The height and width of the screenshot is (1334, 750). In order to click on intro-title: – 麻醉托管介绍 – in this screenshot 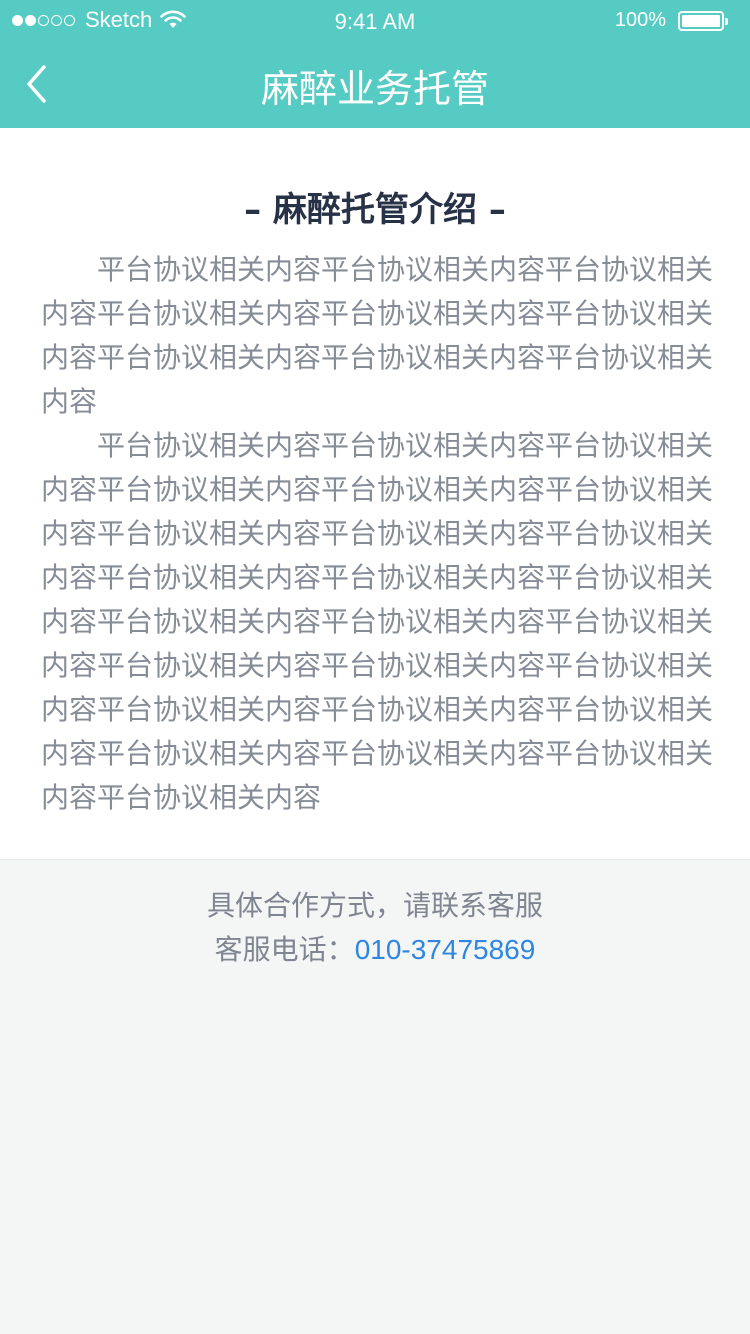, I will do `click(375, 210)`.